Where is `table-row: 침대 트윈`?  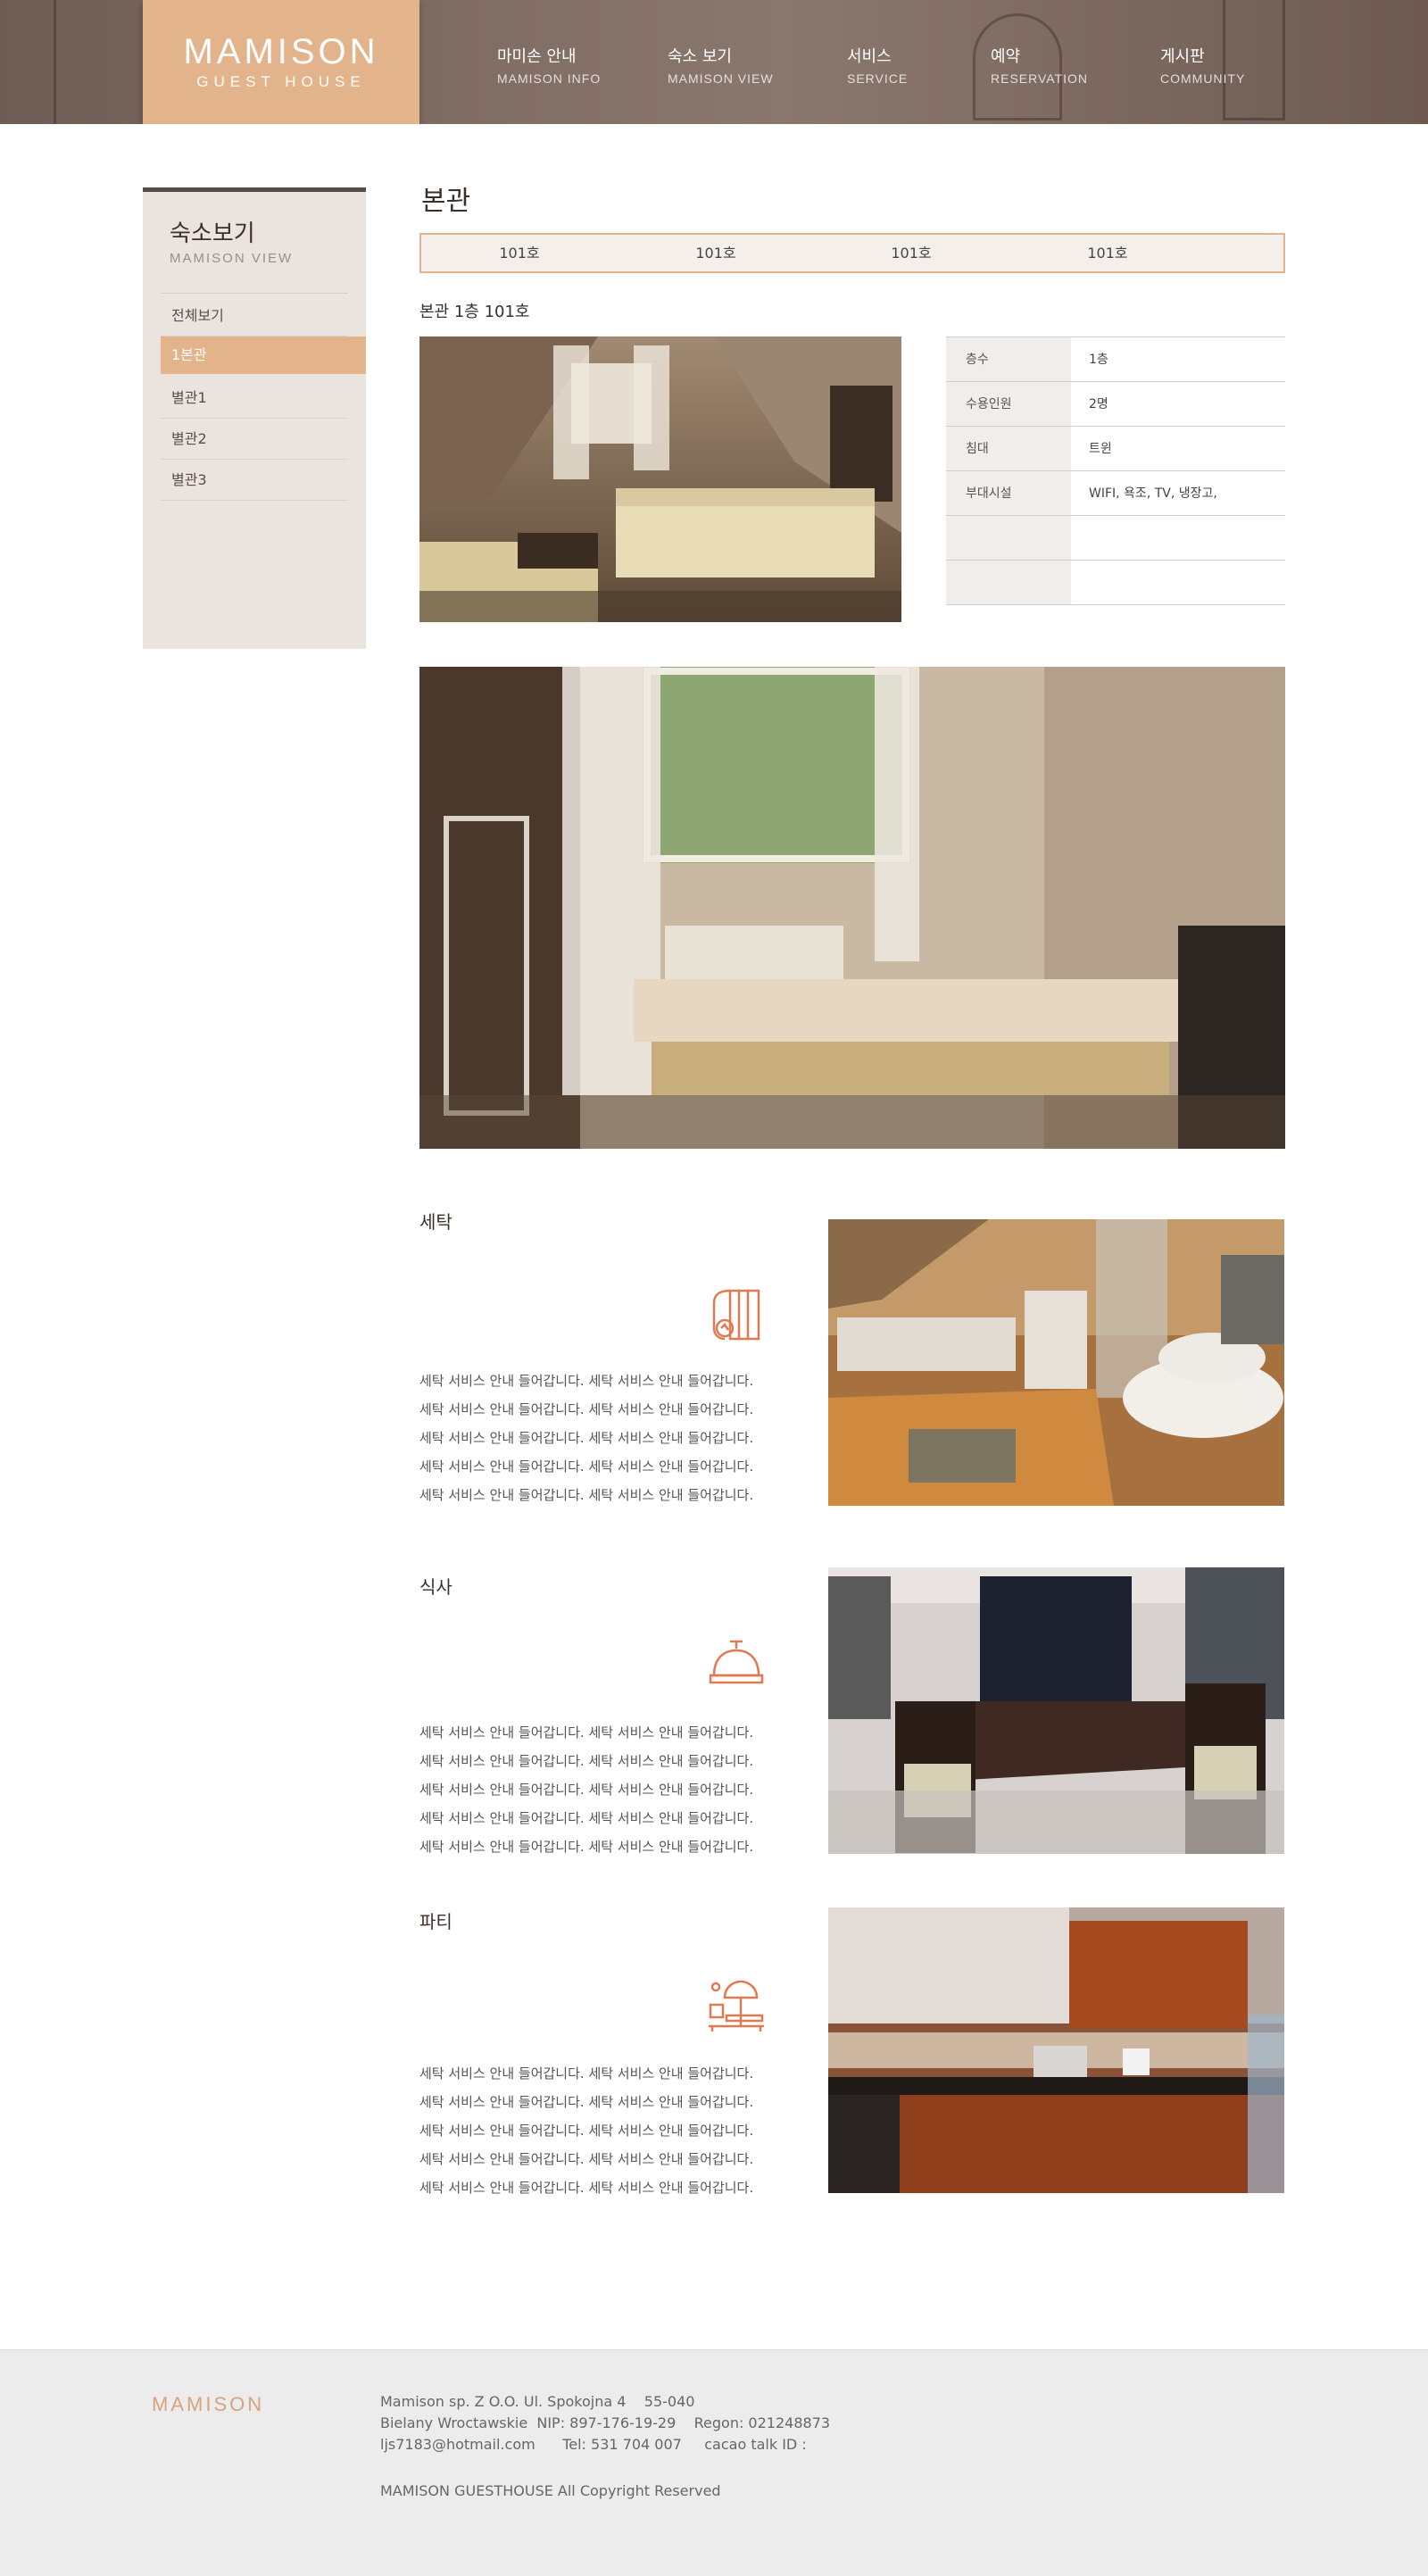
table-row: 침대 트윈 is located at coordinates (1115, 449).